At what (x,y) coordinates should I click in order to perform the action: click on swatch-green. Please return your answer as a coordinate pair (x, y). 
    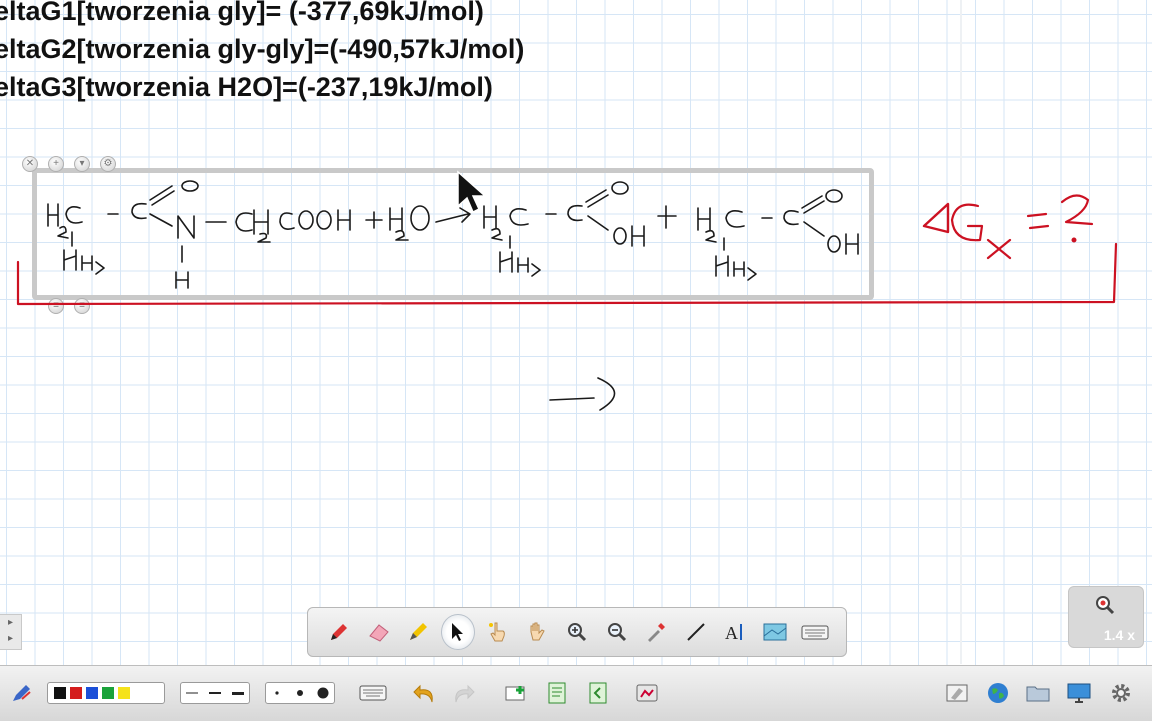
    Looking at the image, I should click on (108, 693).